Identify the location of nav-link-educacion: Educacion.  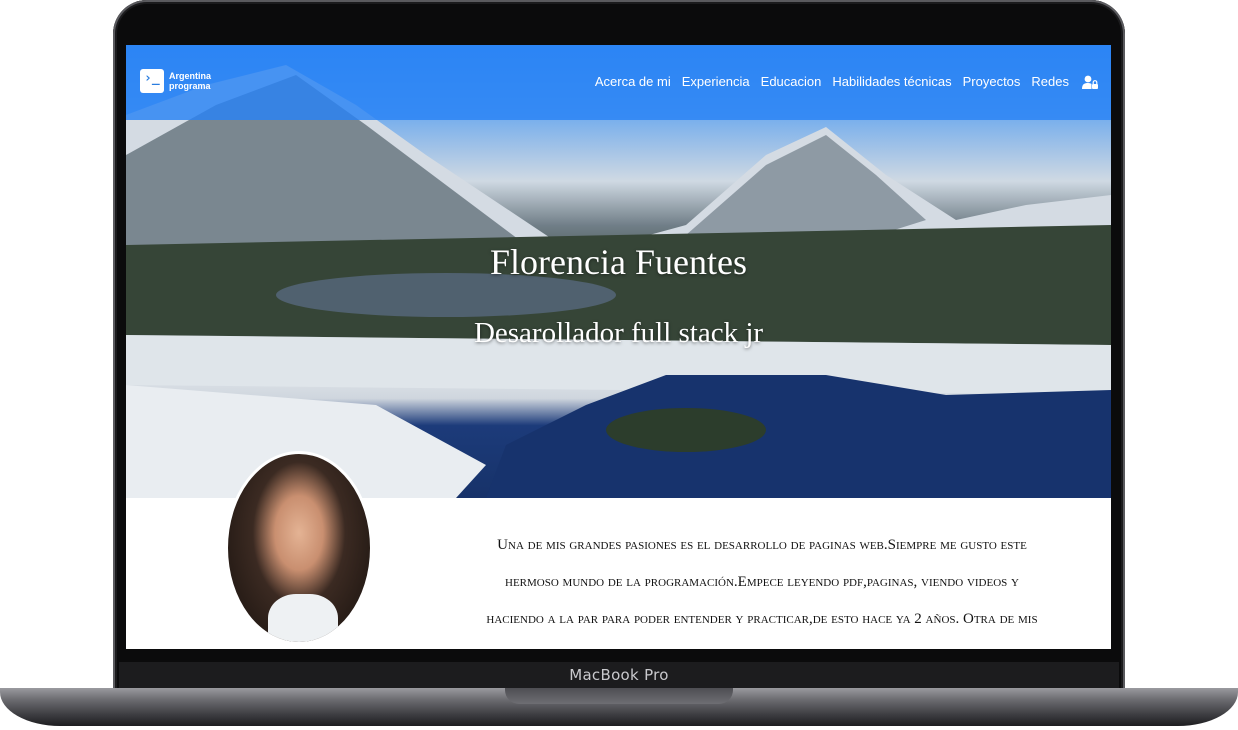
(791, 81).